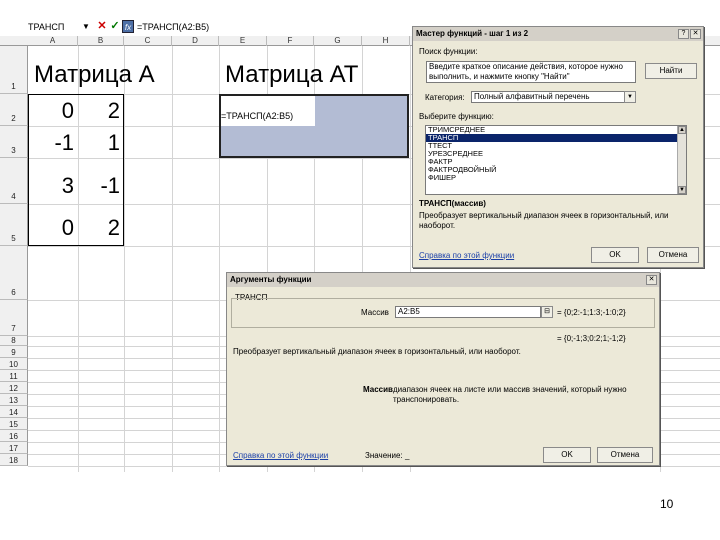  Describe the element at coordinates (14, 273) in the screenshot. I see `row-header-6: 6` at that location.